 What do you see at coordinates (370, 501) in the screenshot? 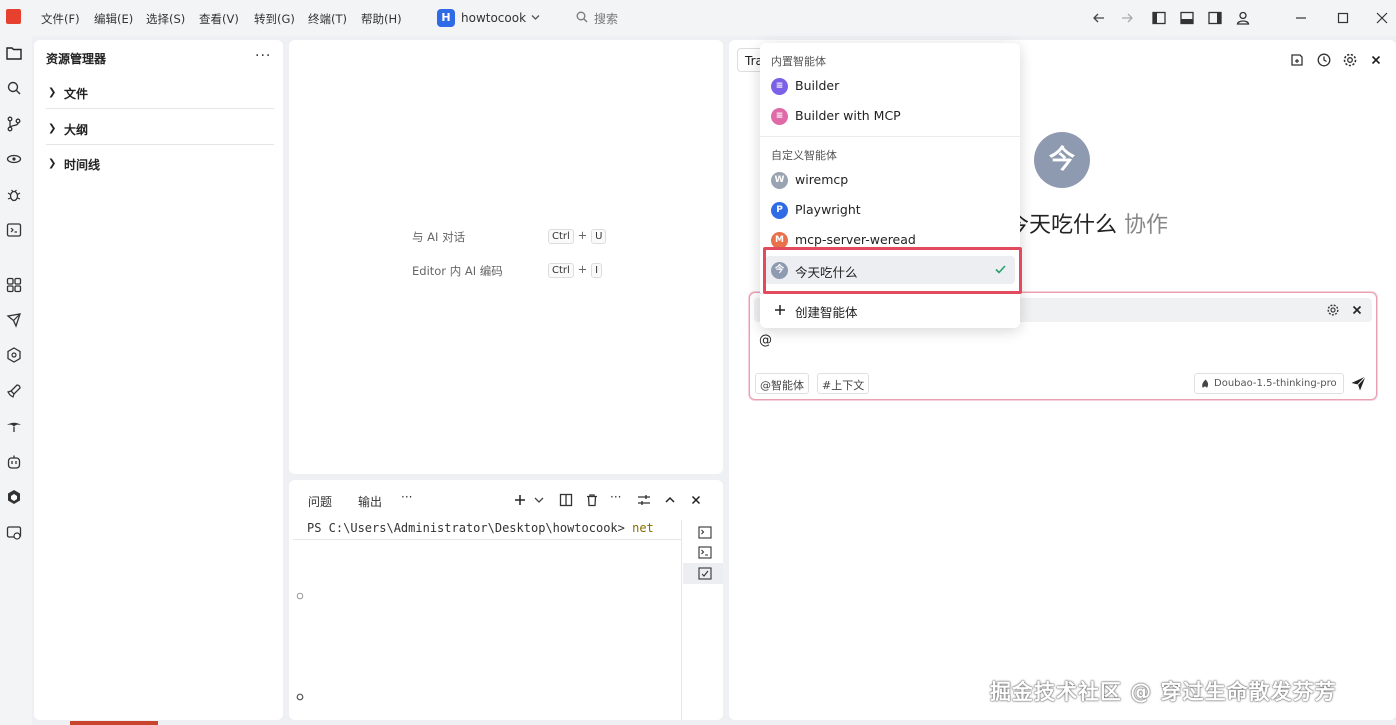
I see `tab-output: 输出` at bounding box center [370, 501].